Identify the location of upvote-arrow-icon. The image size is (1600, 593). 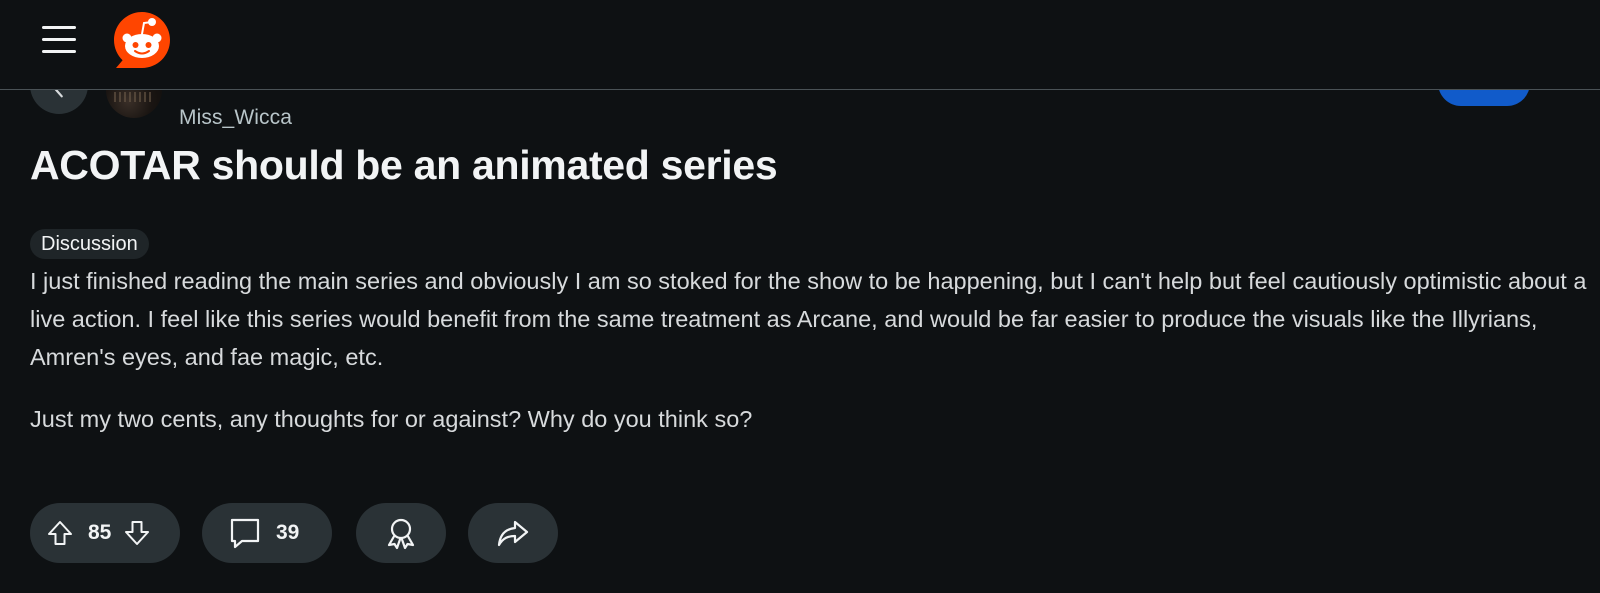
(60, 533).